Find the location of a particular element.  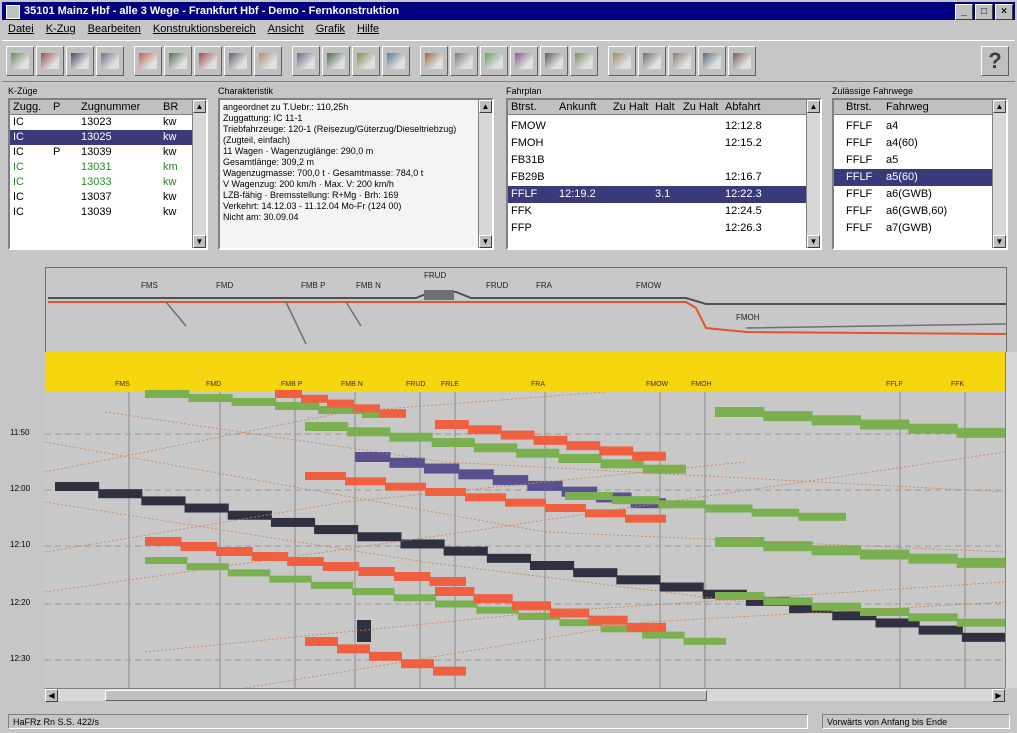

kzuege-scrollbar: ▲ ▼ is located at coordinates (199, 174).